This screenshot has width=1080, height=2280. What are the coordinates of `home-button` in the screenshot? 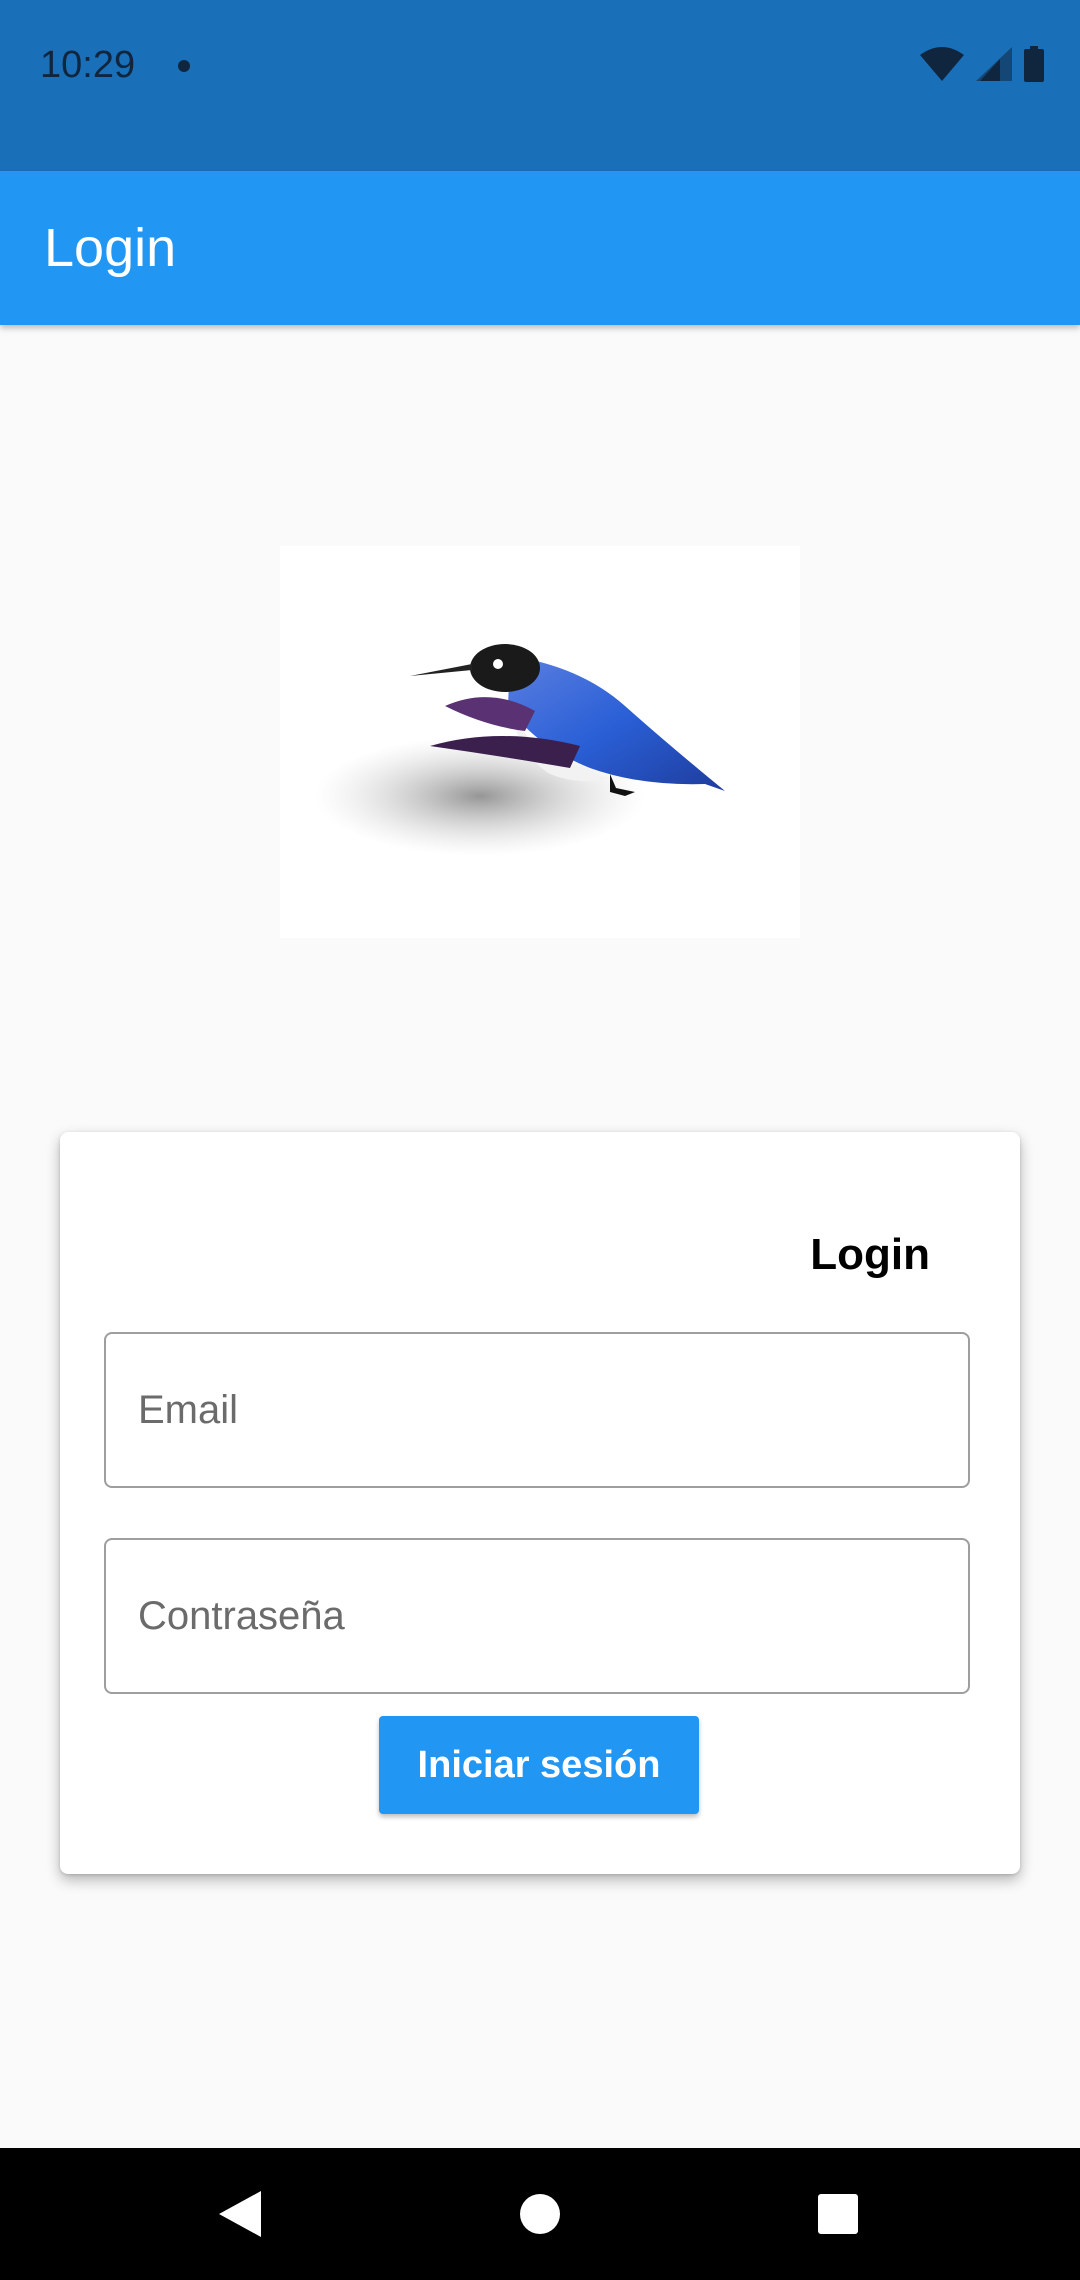 It's located at (540, 2214).